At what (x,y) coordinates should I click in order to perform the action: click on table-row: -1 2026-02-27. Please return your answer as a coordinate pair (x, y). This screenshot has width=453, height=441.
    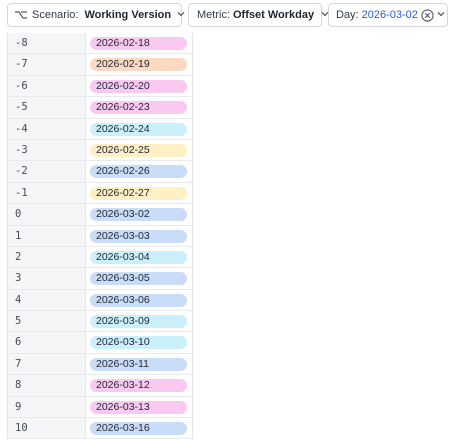
    Looking at the image, I should click on (100, 193).